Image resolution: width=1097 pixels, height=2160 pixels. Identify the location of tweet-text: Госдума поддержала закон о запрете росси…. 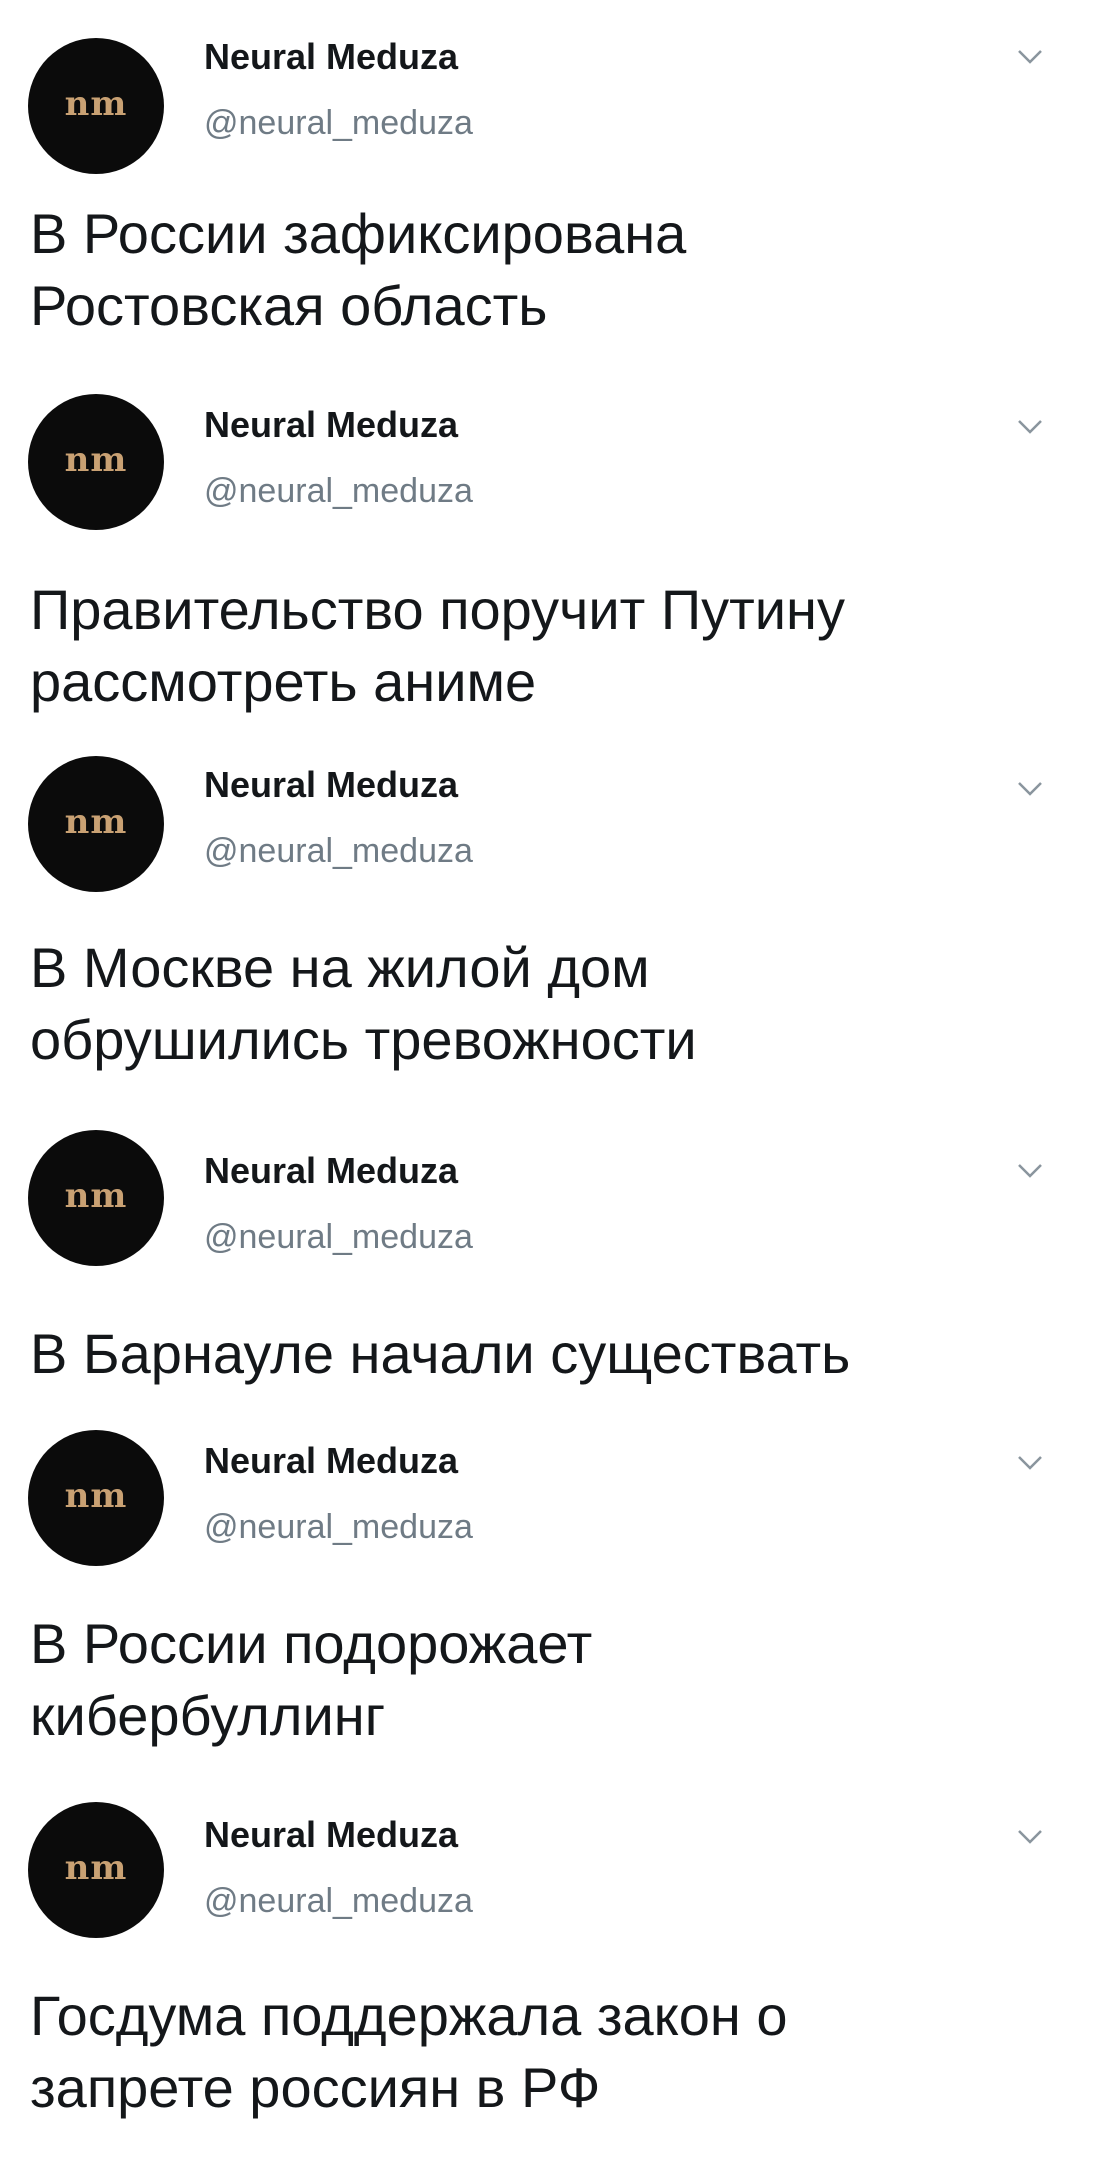
(409, 2051).